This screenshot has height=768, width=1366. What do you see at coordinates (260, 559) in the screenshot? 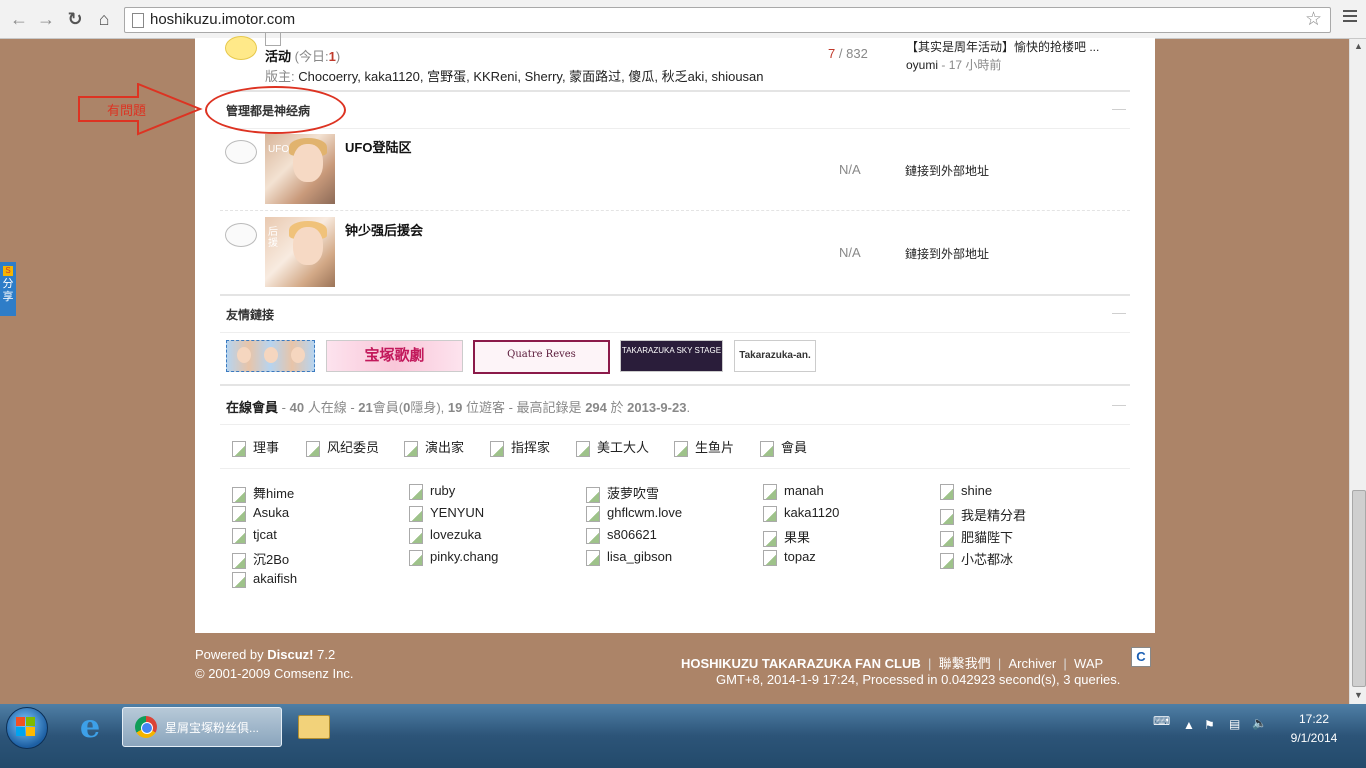
I see `online-user: 沉2Bo` at bounding box center [260, 559].